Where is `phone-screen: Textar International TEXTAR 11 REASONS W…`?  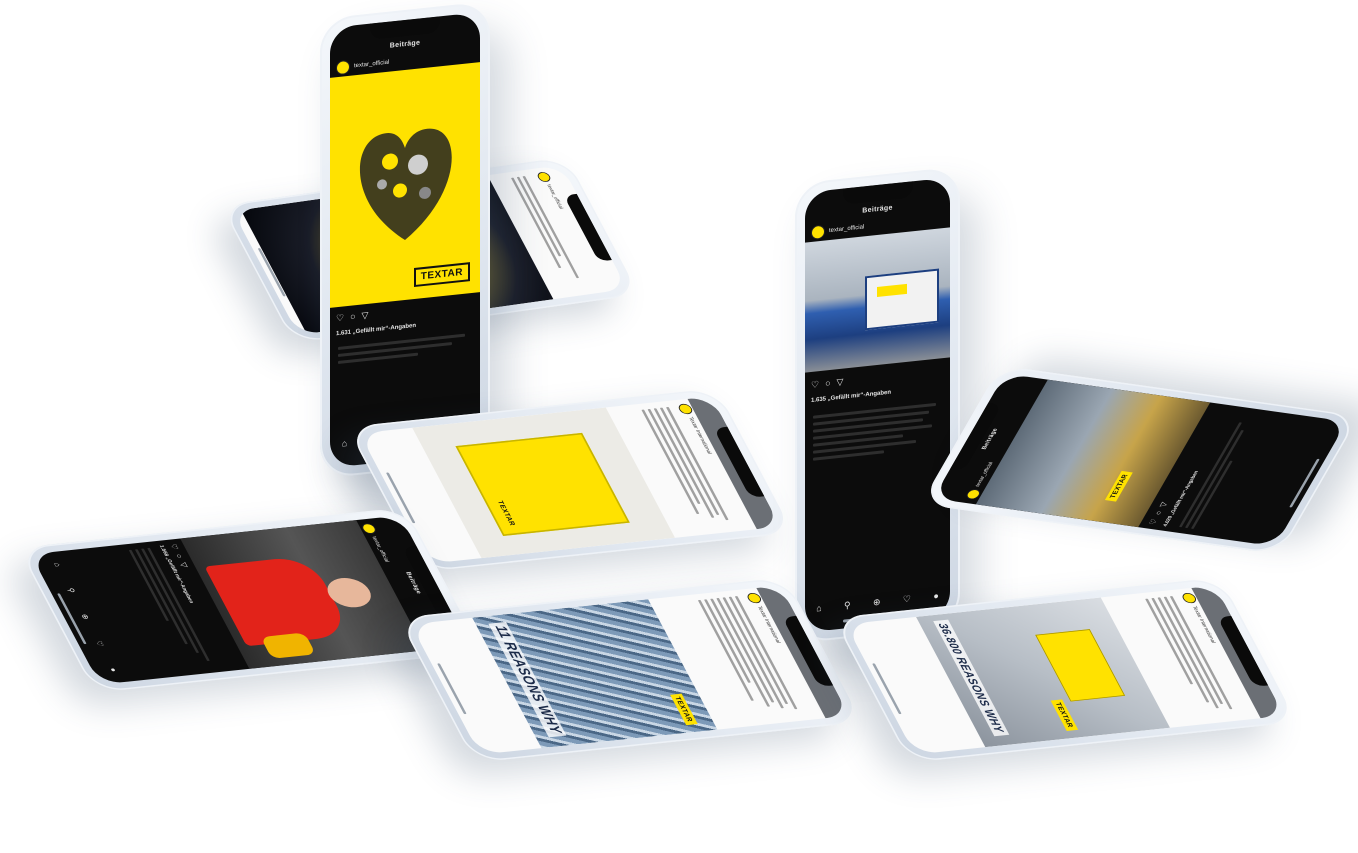 phone-screen: Textar International TEXTAR 11 REASONS W… is located at coordinates (630, 670).